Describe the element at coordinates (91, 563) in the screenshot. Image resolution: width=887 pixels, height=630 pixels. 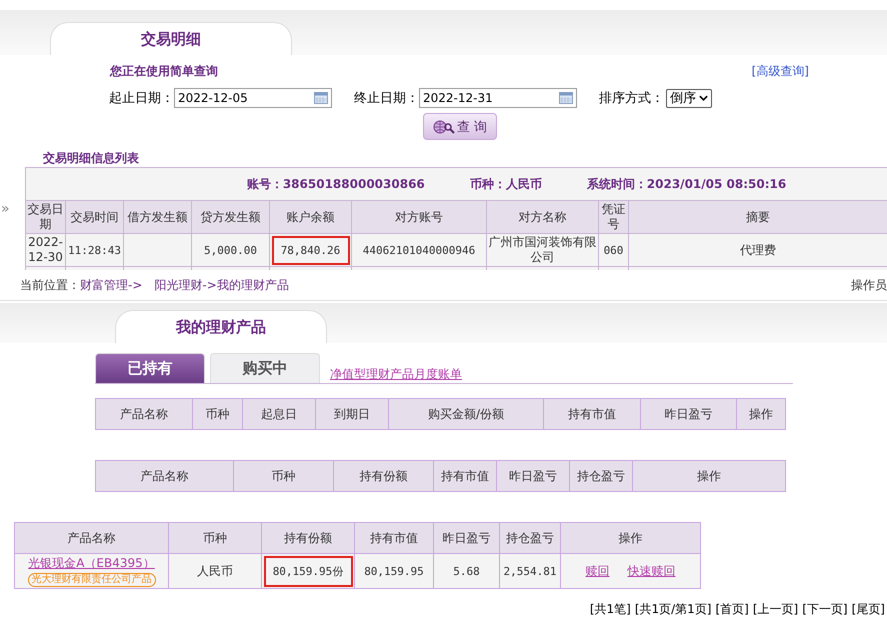
I see `product-link: 光银现金A（EB4395）` at that location.